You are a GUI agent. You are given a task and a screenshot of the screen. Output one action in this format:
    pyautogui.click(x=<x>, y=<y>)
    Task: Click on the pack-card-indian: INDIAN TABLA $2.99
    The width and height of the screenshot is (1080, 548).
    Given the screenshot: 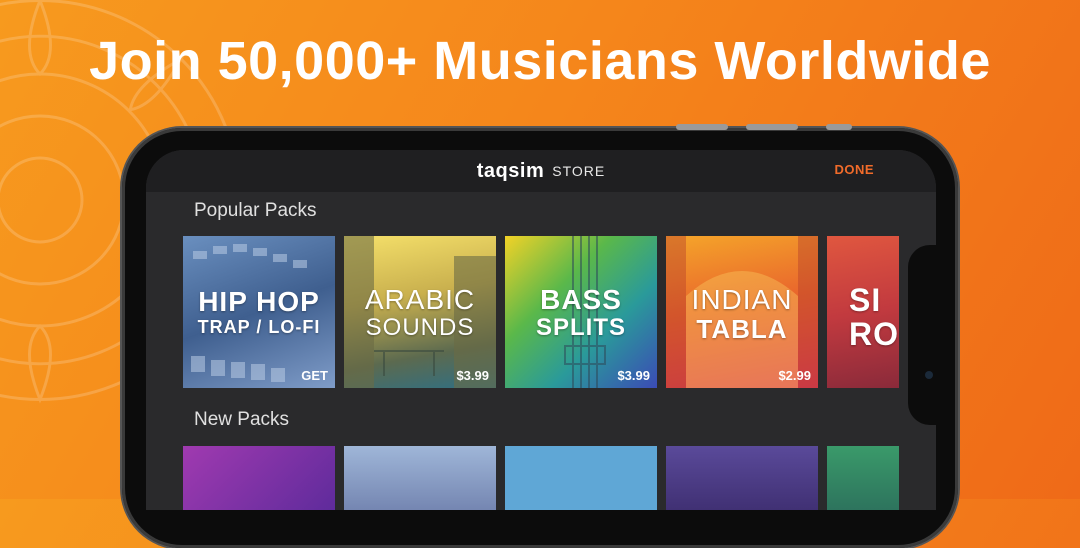 What is the action you would take?
    pyautogui.click(x=742, y=312)
    